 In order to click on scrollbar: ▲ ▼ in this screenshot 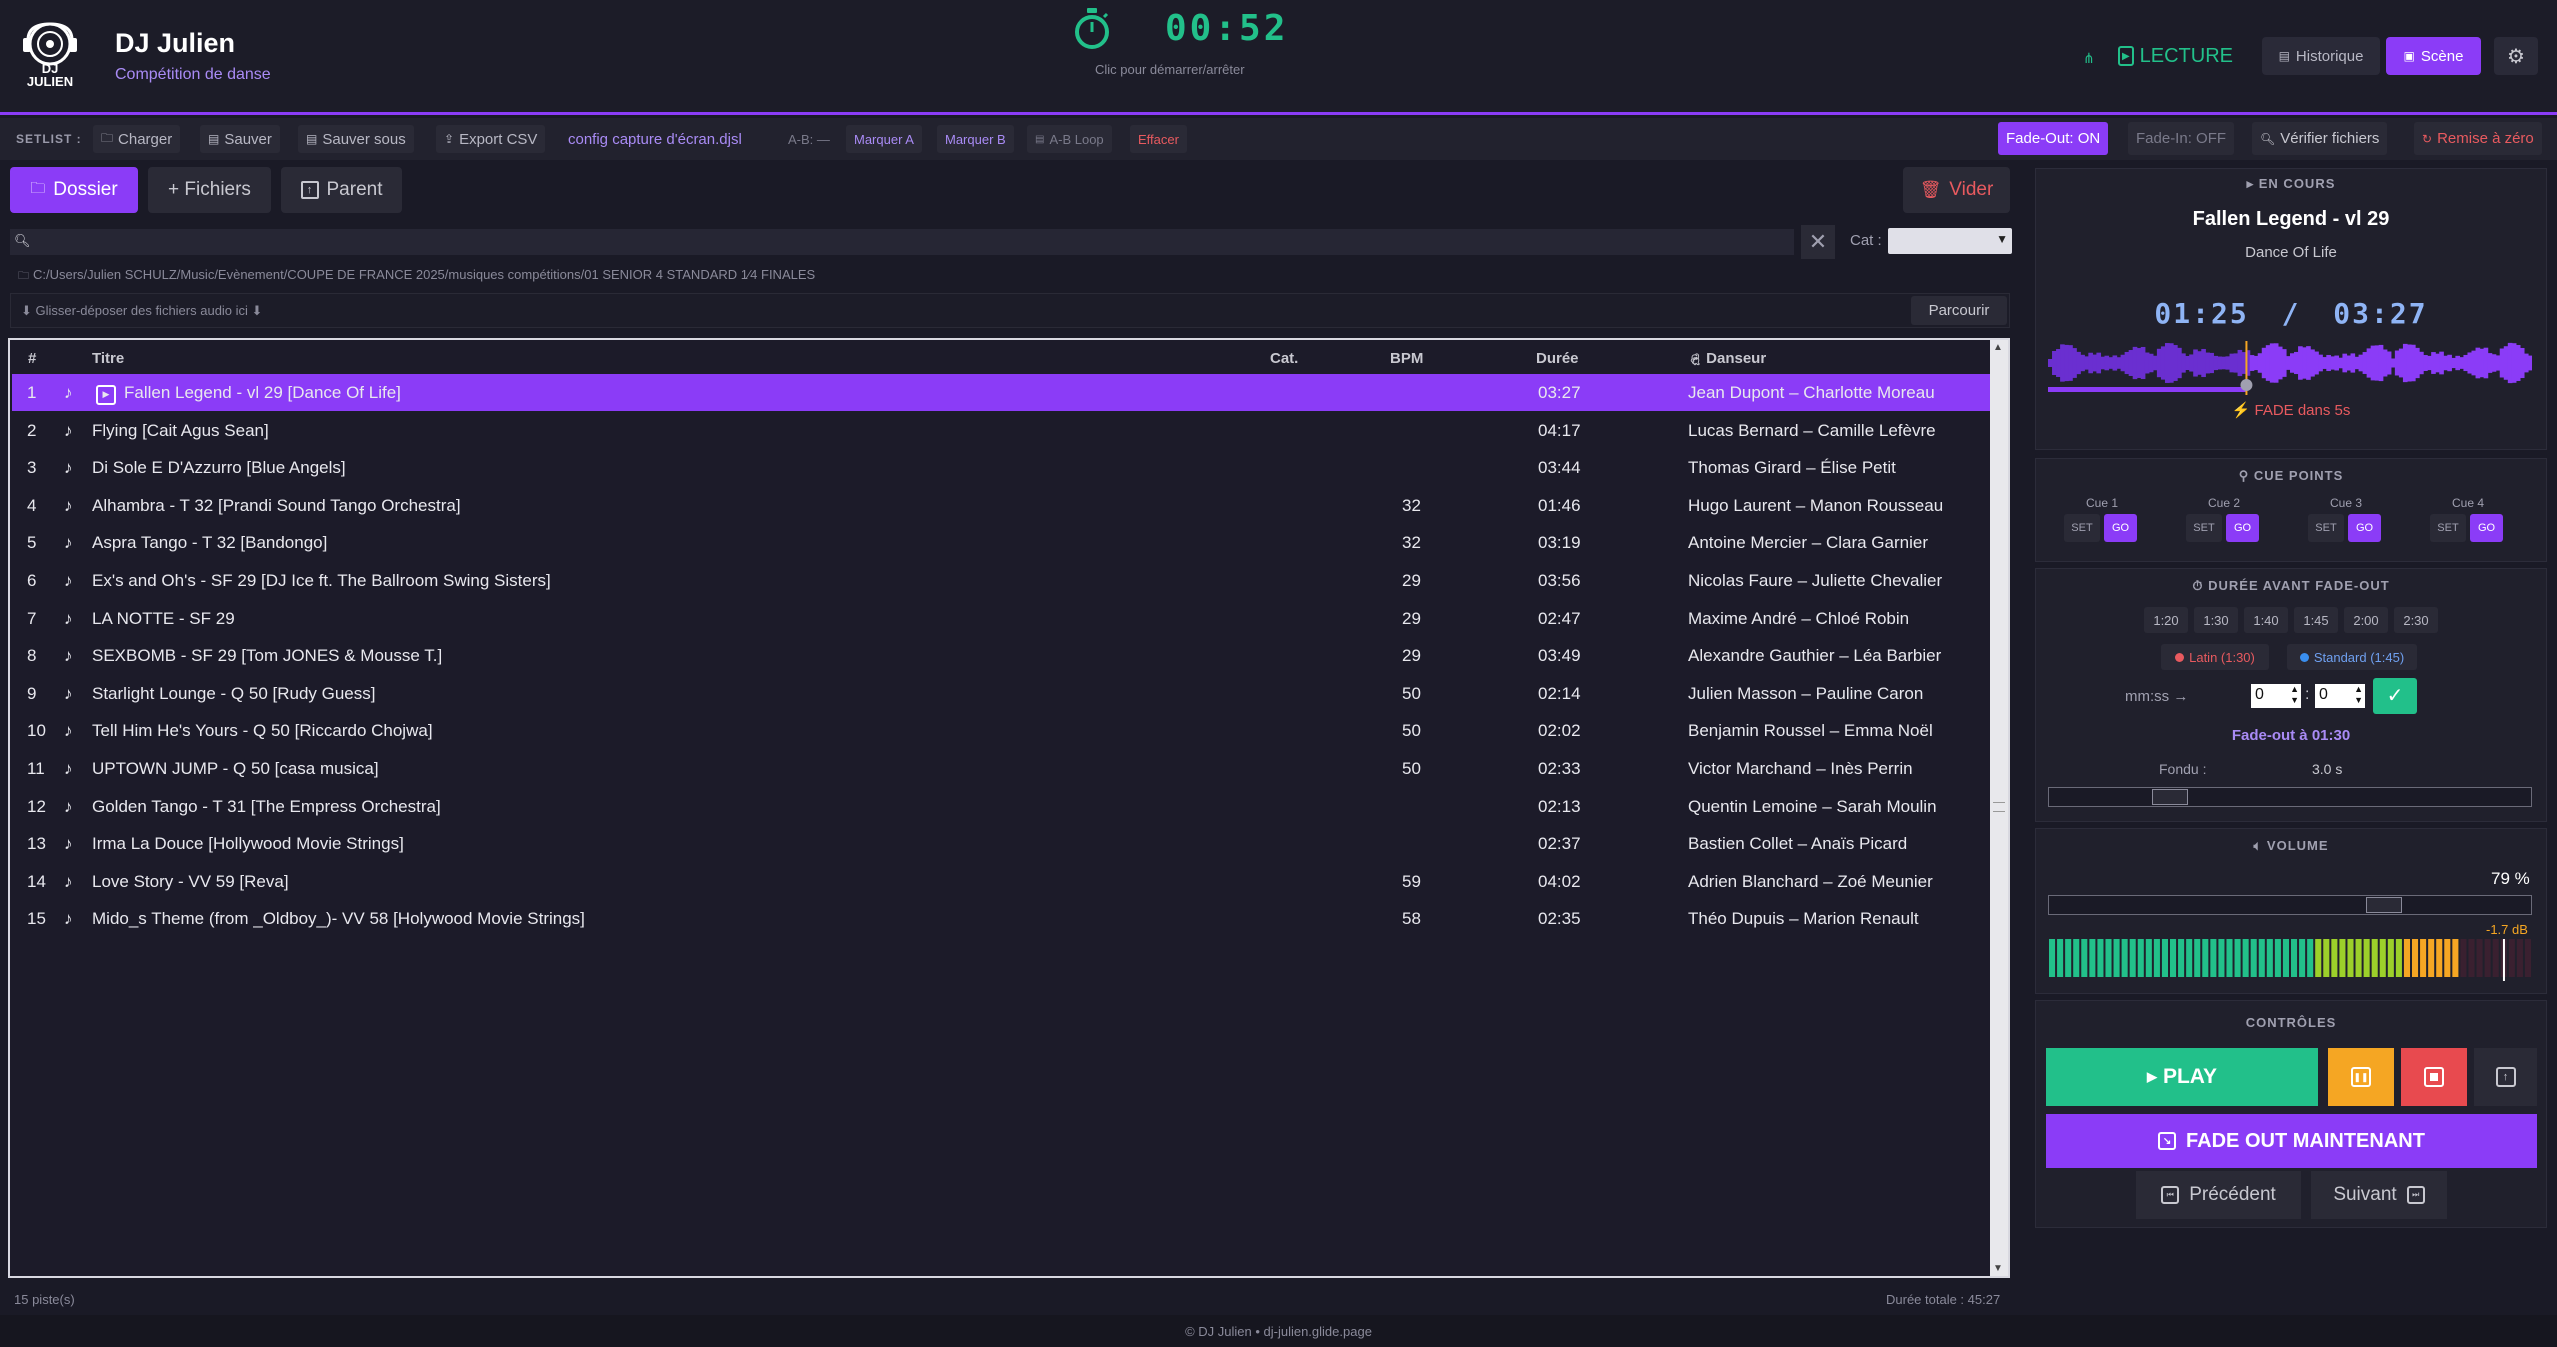, I will do `click(1999, 808)`.